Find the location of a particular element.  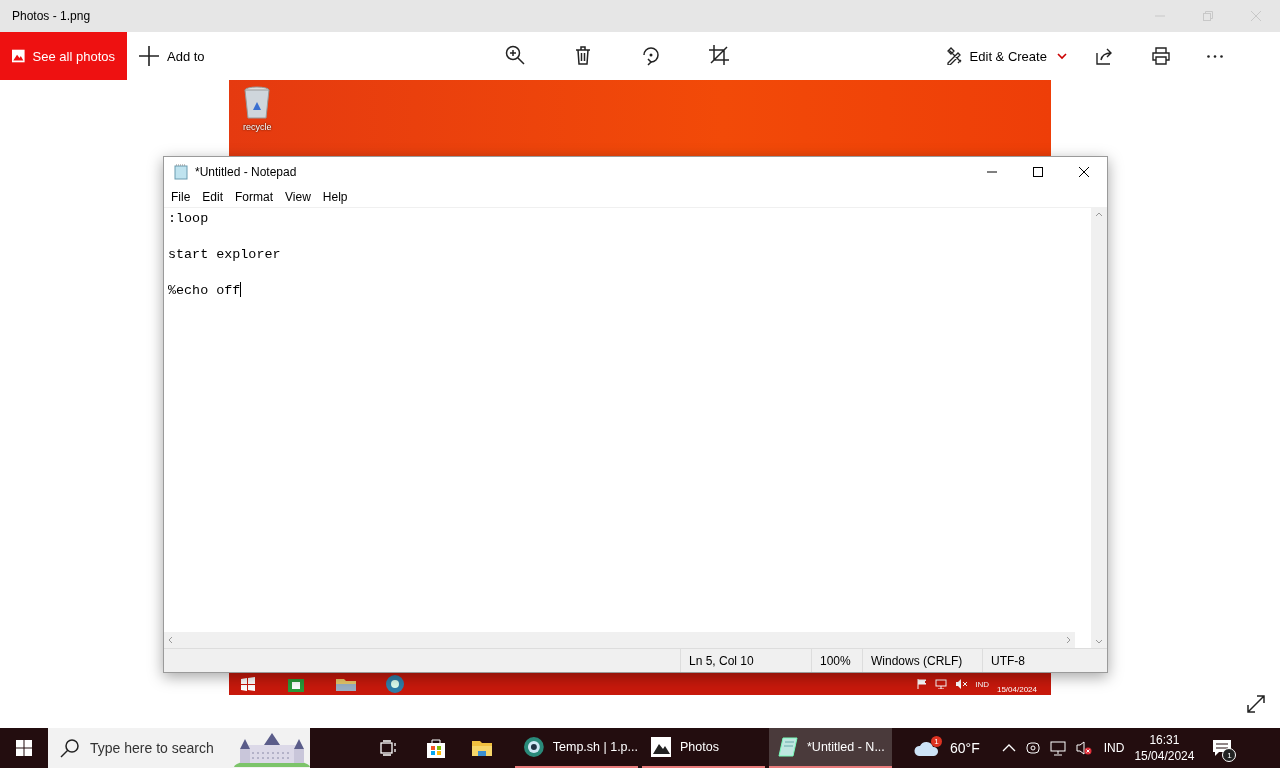

scroll-right-icon is located at coordinates (1068, 640).